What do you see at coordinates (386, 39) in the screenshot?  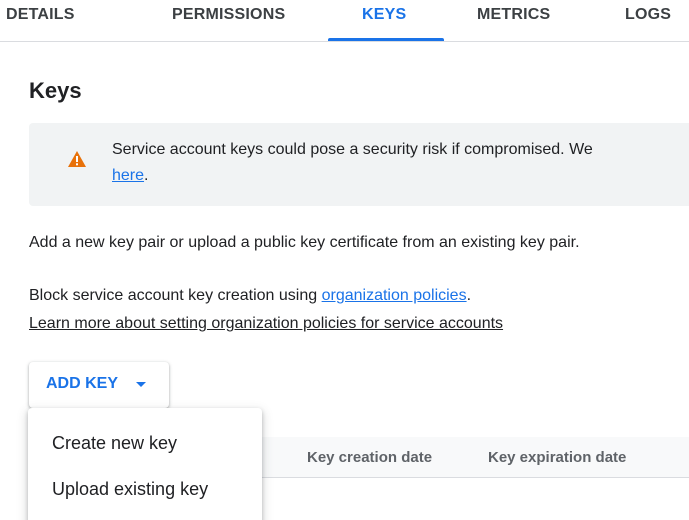 I see `active-tab-indicator` at bounding box center [386, 39].